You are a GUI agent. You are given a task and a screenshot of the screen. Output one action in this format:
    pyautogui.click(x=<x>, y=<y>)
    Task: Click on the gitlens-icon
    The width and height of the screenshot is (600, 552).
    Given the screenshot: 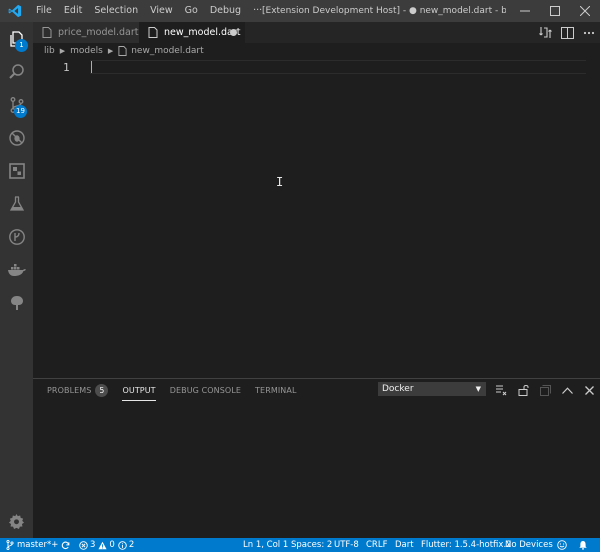 What is the action you would take?
    pyautogui.click(x=16, y=236)
    